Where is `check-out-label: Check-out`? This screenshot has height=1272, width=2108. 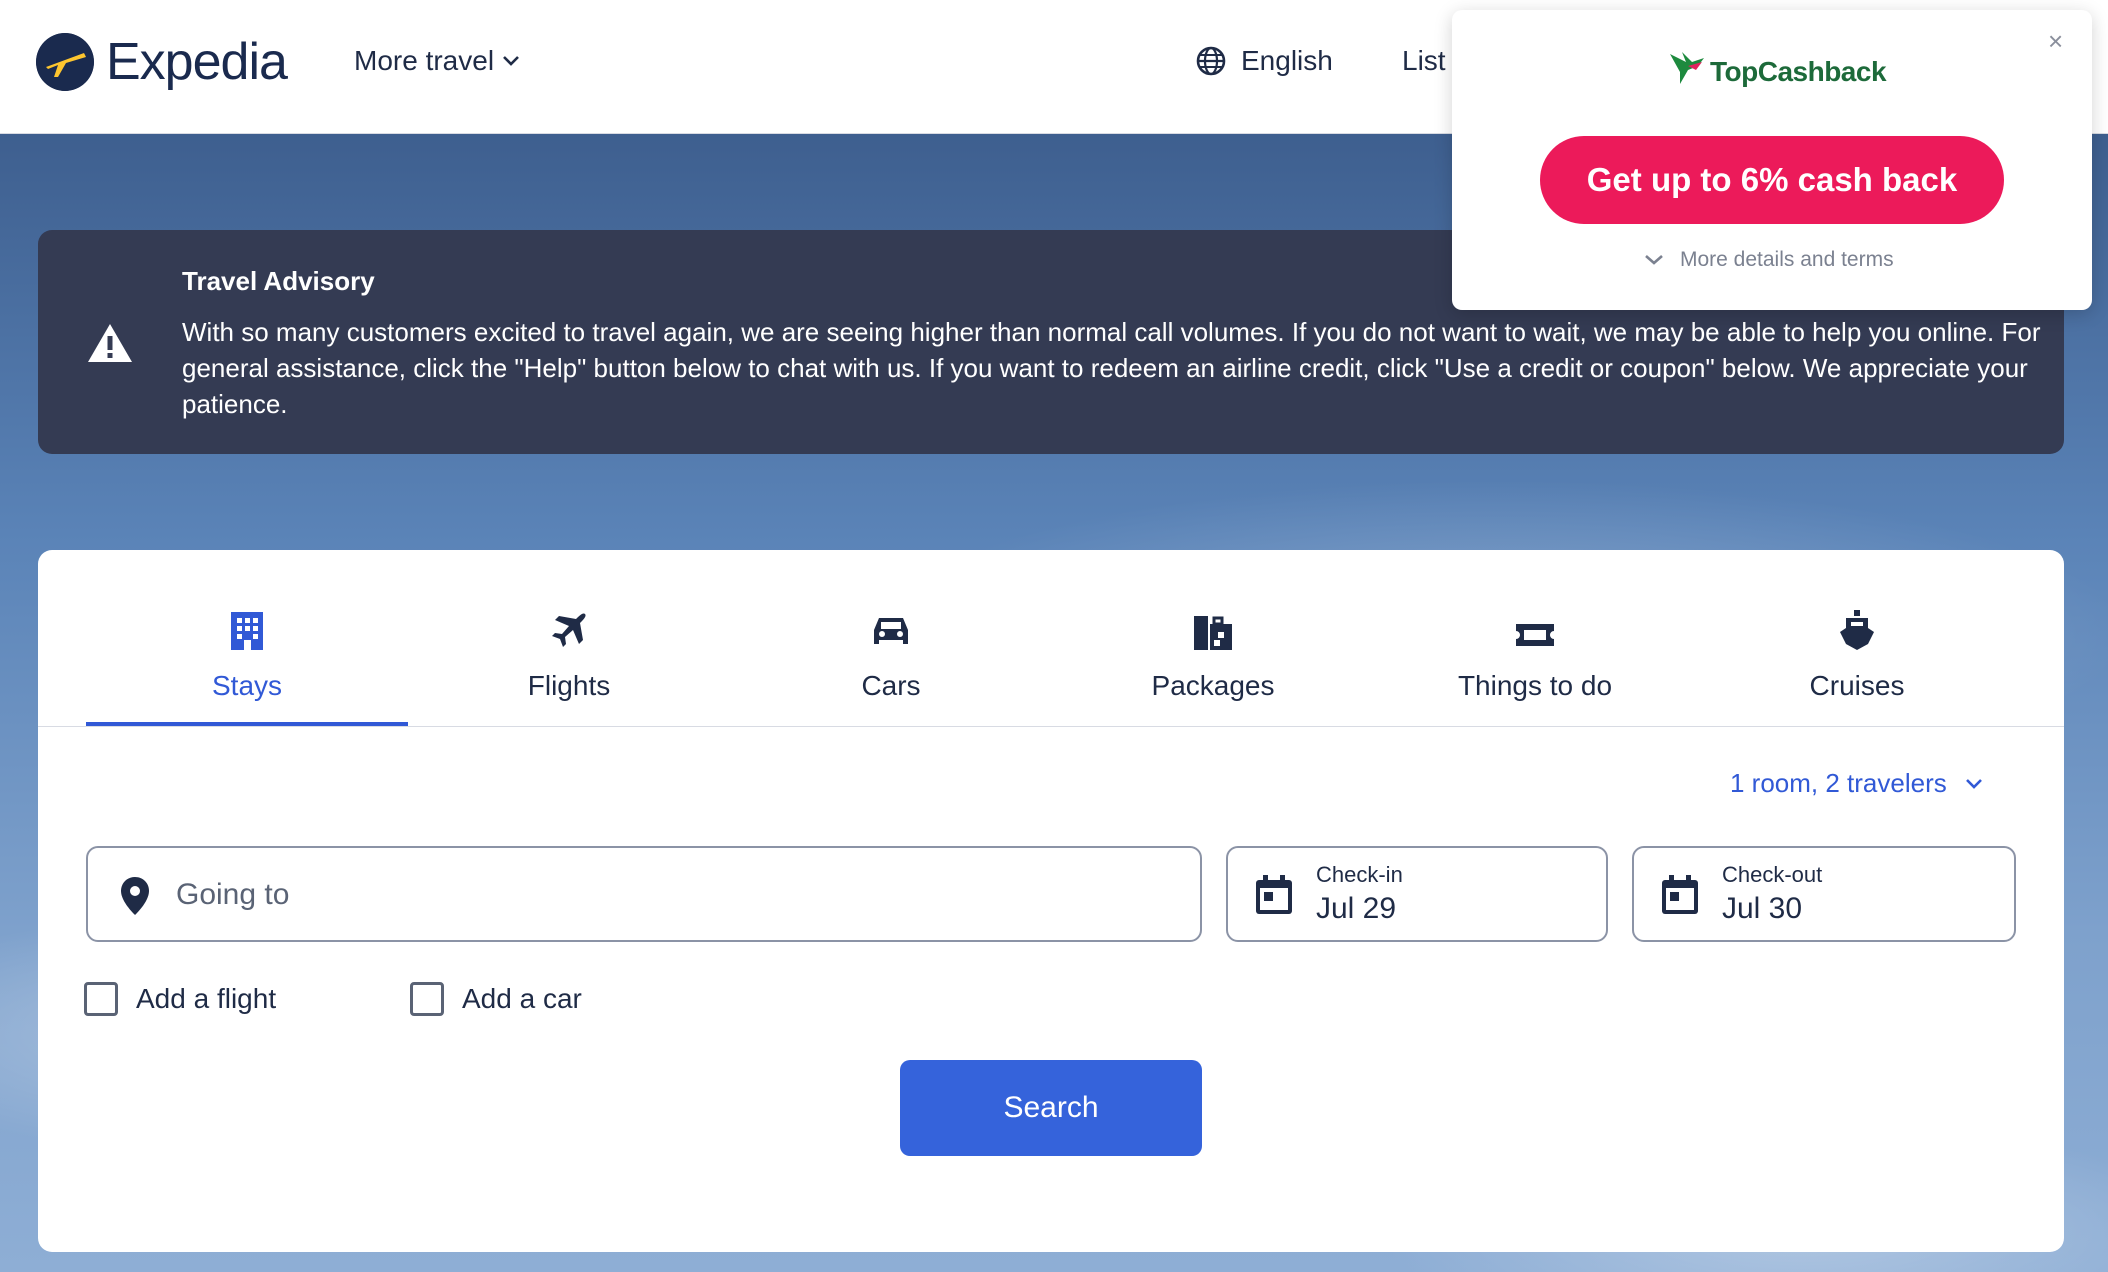 check-out-label: Check-out is located at coordinates (1772, 874).